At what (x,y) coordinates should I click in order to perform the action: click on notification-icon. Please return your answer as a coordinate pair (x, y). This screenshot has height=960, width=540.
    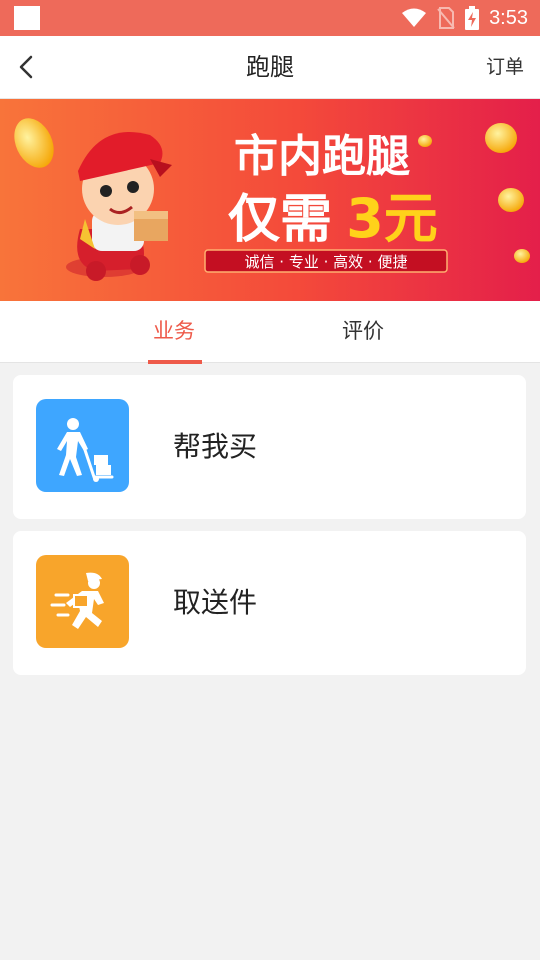
    Looking at the image, I should click on (27, 18).